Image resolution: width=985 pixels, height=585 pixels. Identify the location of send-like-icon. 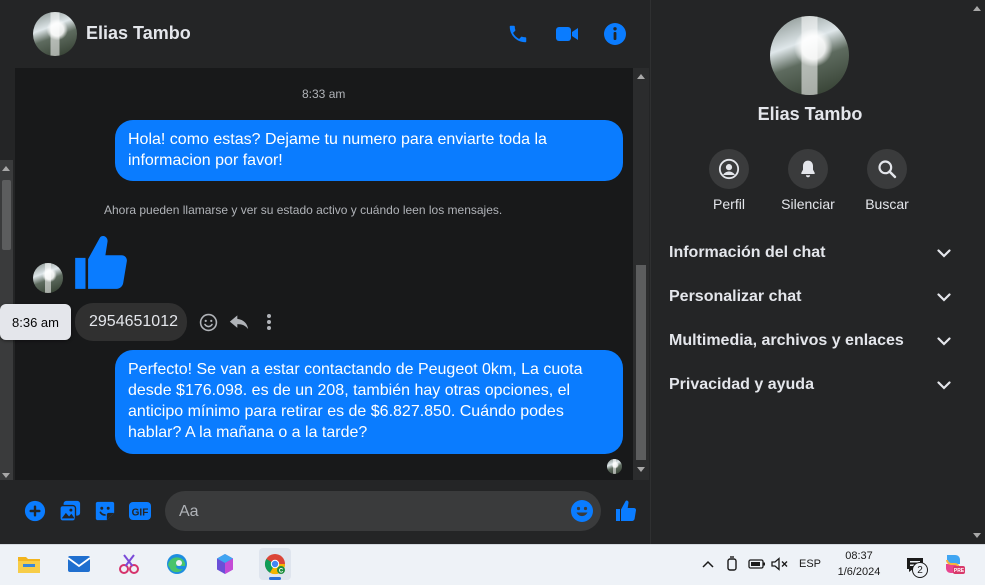
(626, 511).